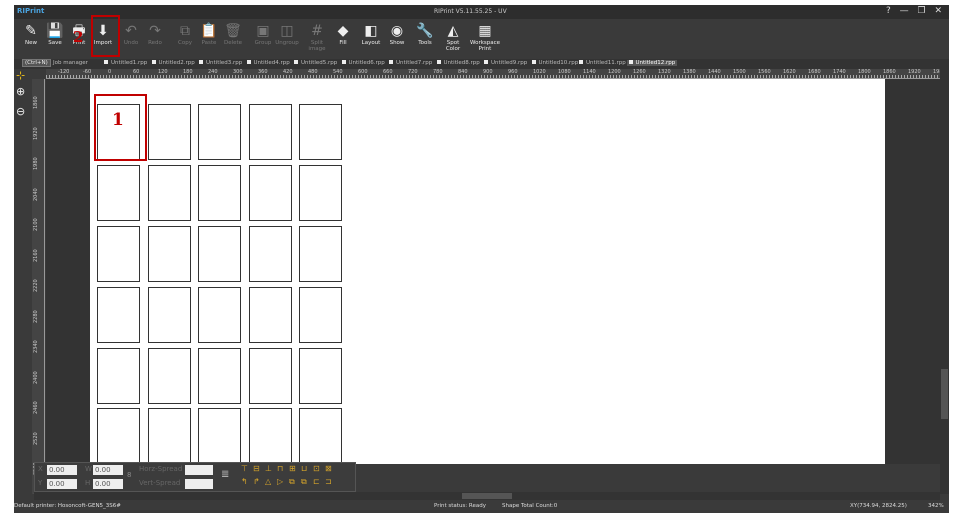 Image resolution: width=955 pixels, height=525 pixels. Describe the element at coordinates (944, 281) in the screenshot. I see `vertical-scrollbar` at that location.